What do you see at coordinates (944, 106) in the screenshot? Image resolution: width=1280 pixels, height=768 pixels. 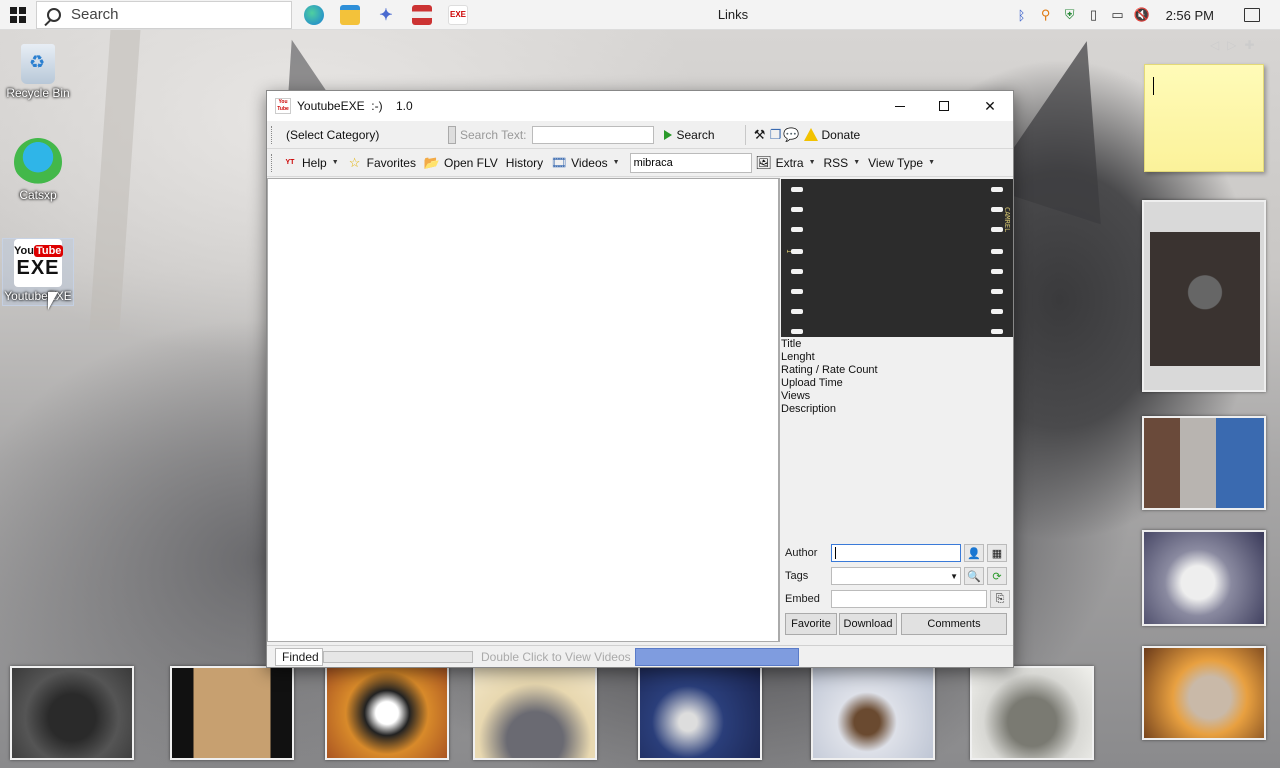 I see `maximize-button` at bounding box center [944, 106].